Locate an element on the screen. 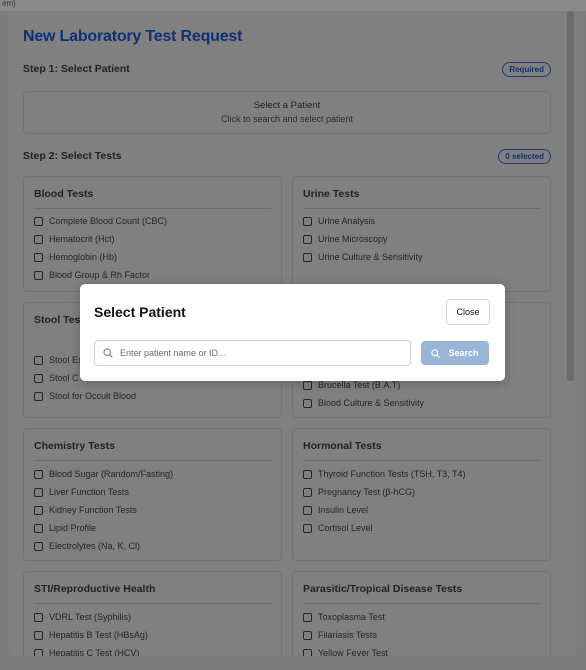  test-option: Complete Blood Count (CBC) is located at coordinates (100, 221).